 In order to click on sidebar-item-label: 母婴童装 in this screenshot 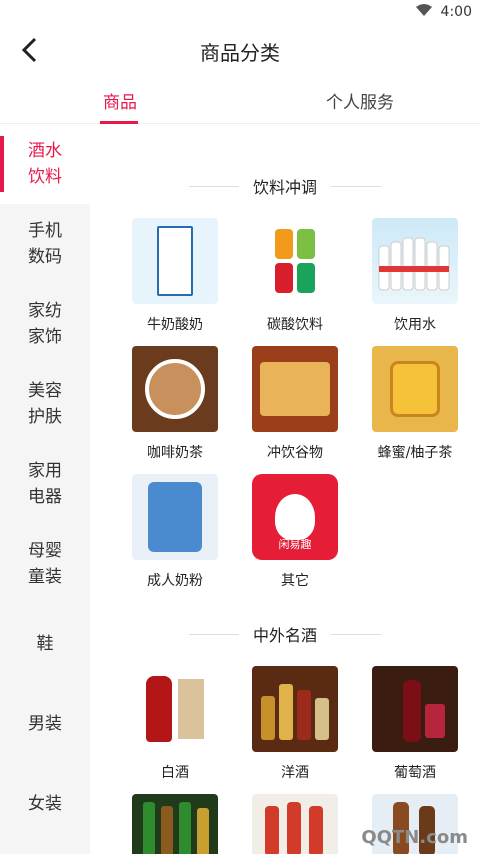, I will do `click(45, 564)`.